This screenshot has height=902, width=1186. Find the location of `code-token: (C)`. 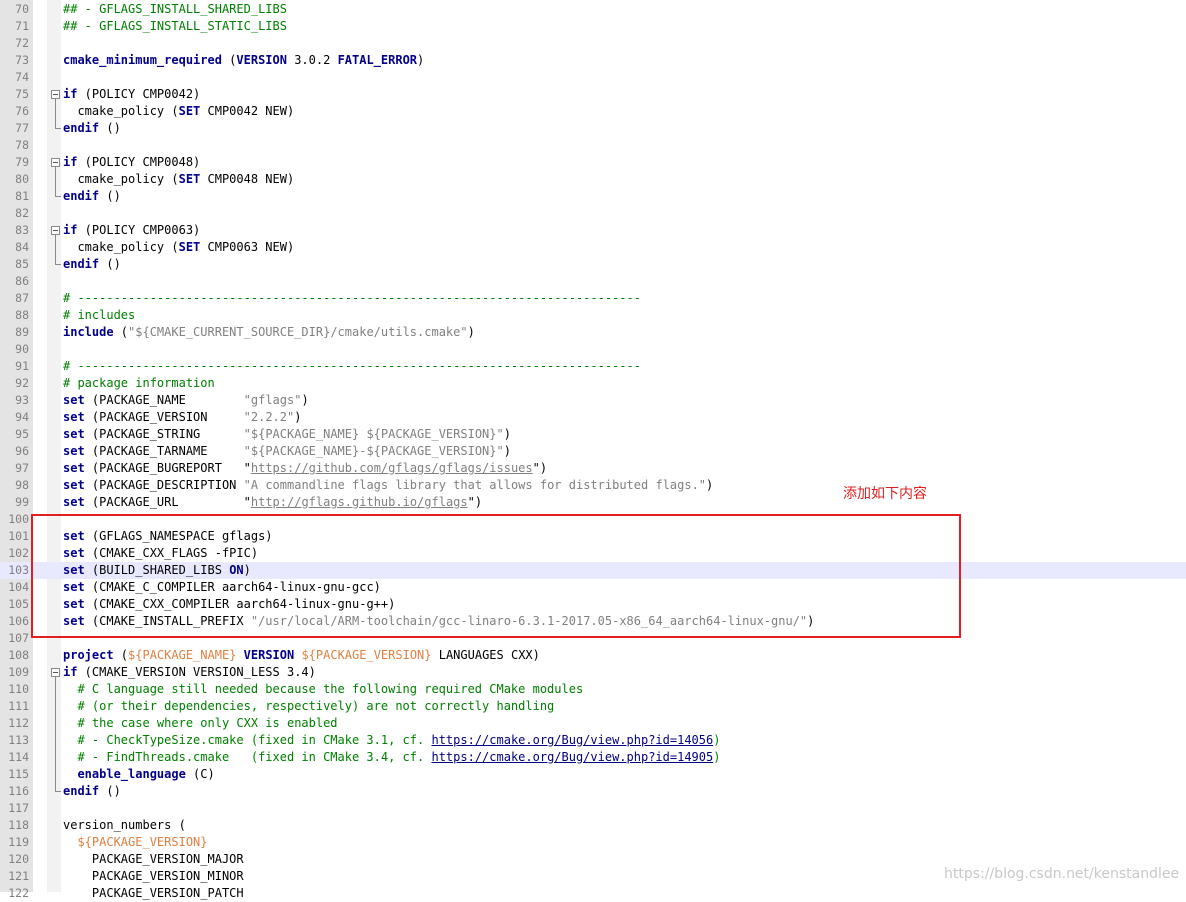

code-token: (C) is located at coordinates (200, 774).